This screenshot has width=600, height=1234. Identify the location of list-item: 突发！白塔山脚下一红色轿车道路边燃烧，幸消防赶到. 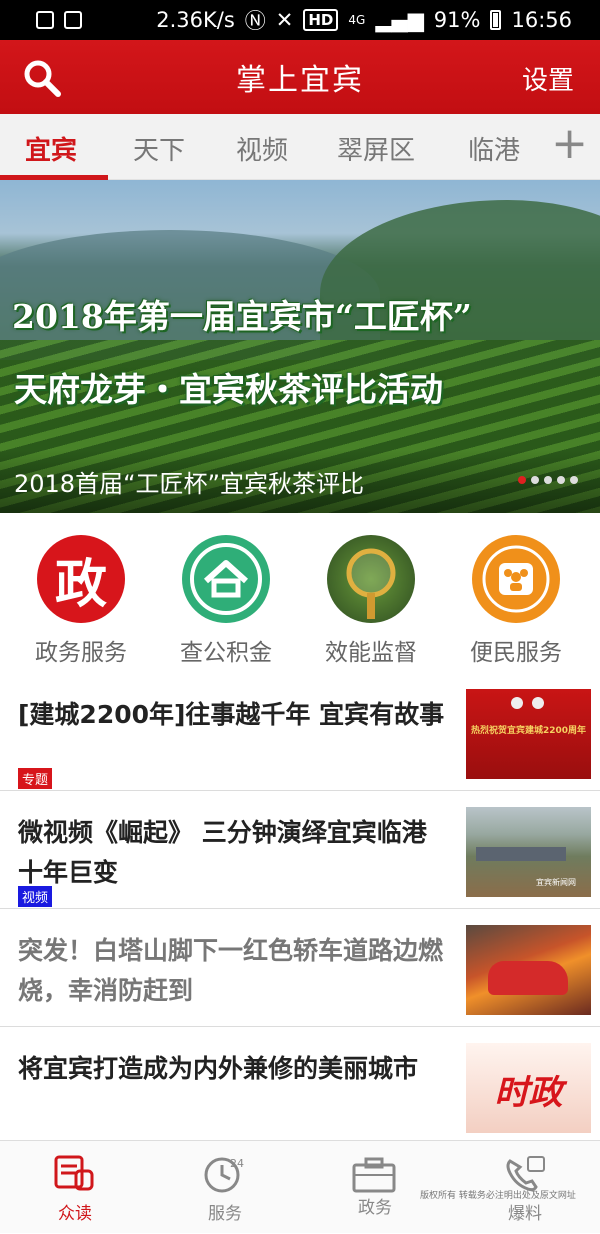
(300, 968).